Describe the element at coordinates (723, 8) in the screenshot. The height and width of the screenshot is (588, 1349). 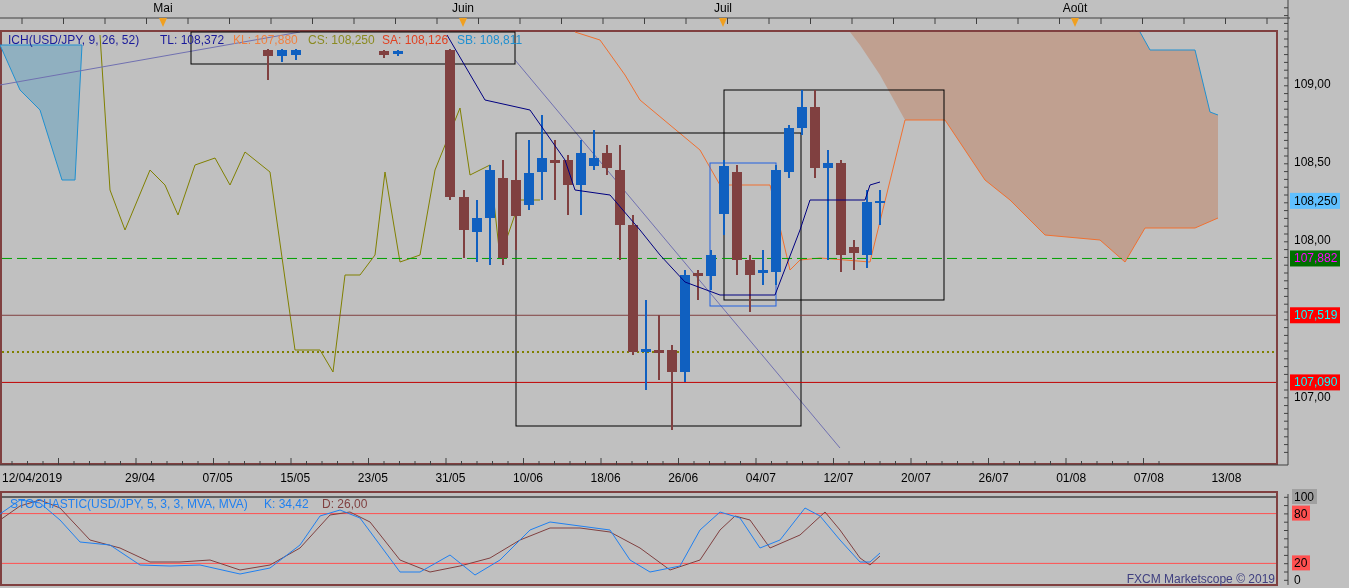
I see `month-label: Juil` at that location.